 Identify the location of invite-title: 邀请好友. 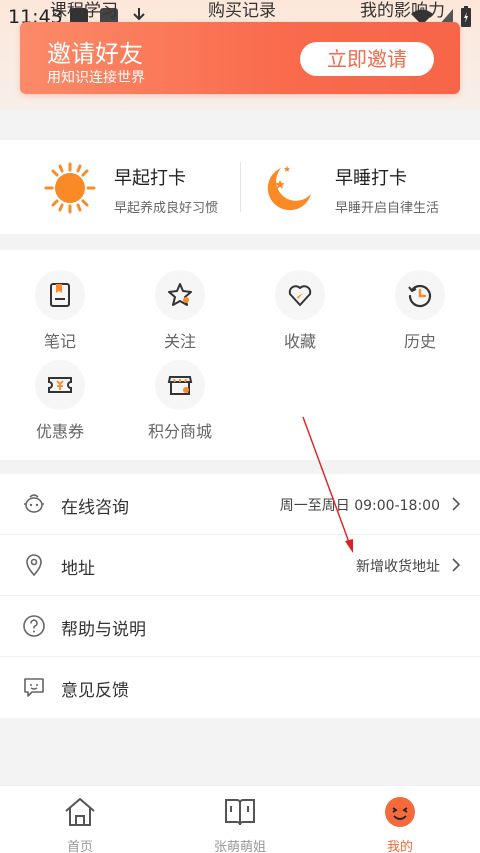
(95, 54).